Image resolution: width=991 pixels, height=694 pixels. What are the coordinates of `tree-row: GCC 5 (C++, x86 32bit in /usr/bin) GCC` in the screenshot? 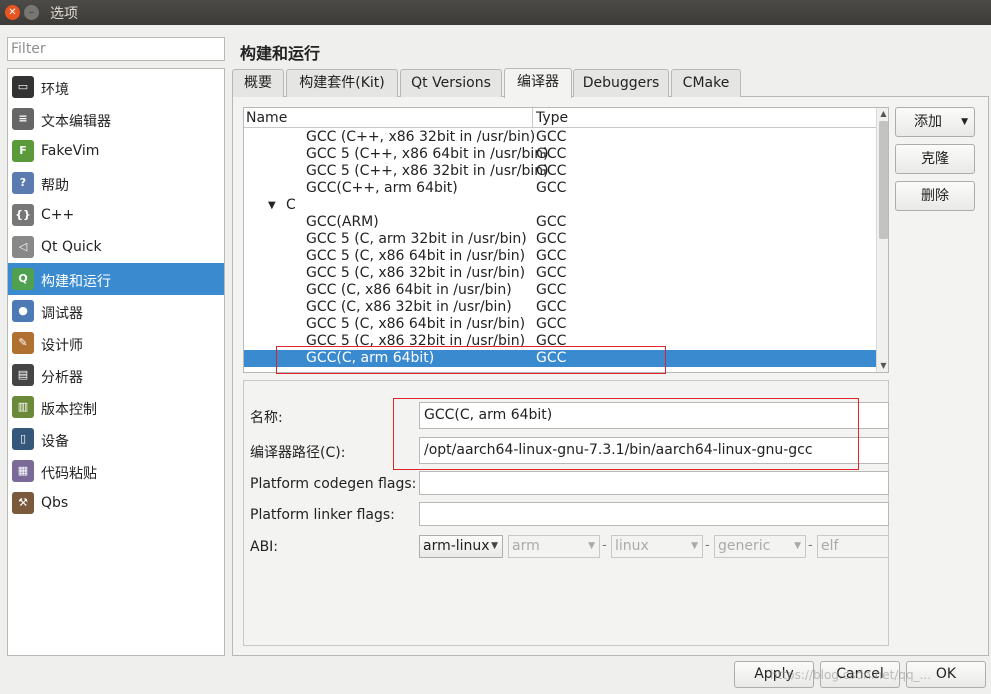 It's located at (560, 171).